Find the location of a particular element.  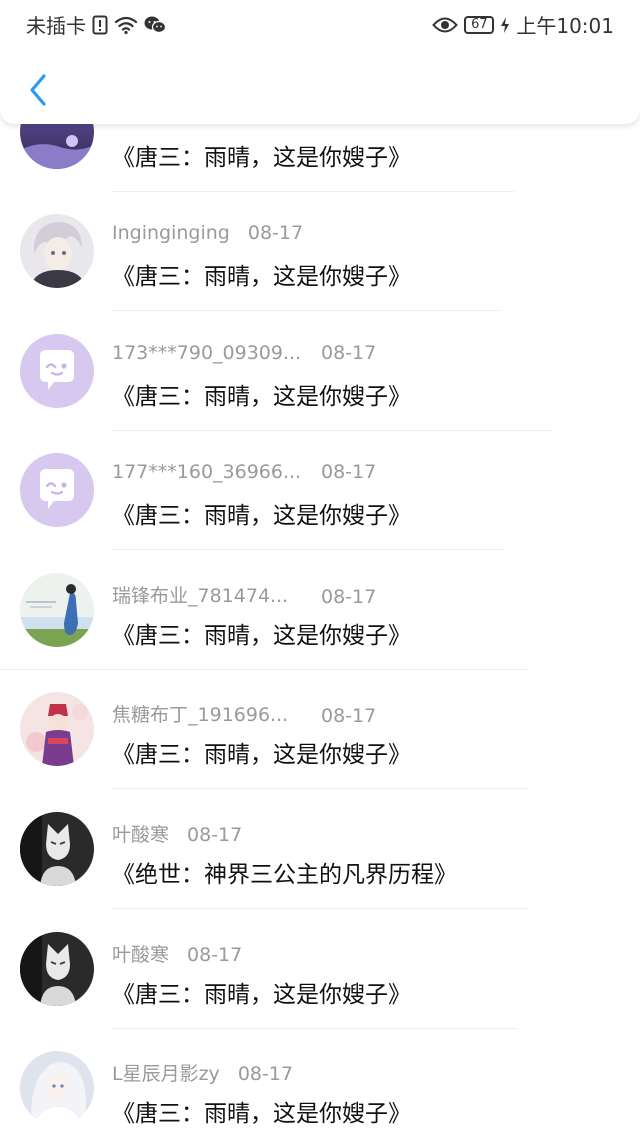

comment-meta: 瑞锋布业_781474... 08-17 is located at coordinates (244, 594).